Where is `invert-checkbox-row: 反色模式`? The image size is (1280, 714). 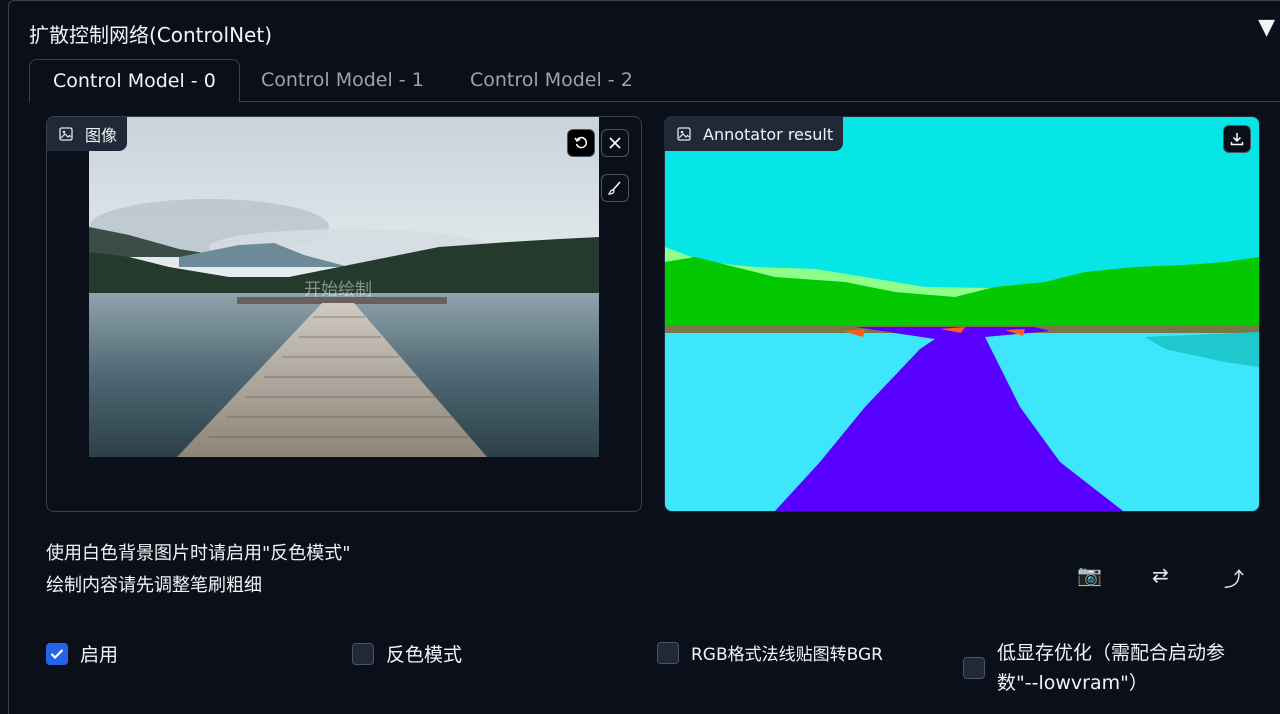 invert-checkbox-row: 反色模式 is located at coordinates (407, 653).